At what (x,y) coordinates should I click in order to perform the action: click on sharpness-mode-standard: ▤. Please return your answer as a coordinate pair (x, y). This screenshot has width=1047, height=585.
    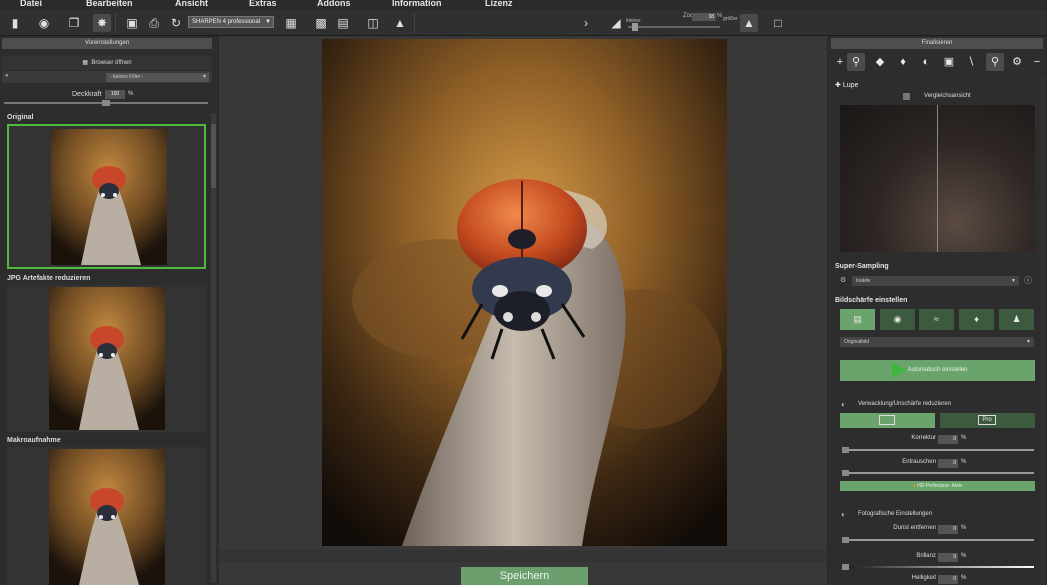
    Looking at the image, I should click on (857, 319).